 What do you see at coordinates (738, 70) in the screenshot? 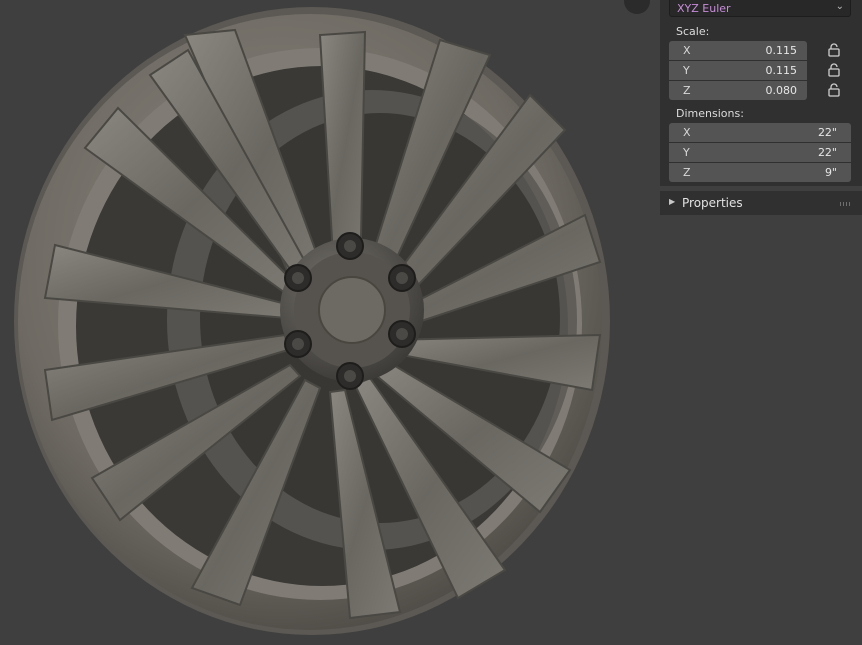
I see `scale-y-field: Y 0.115` at bounding box center [738, 70].